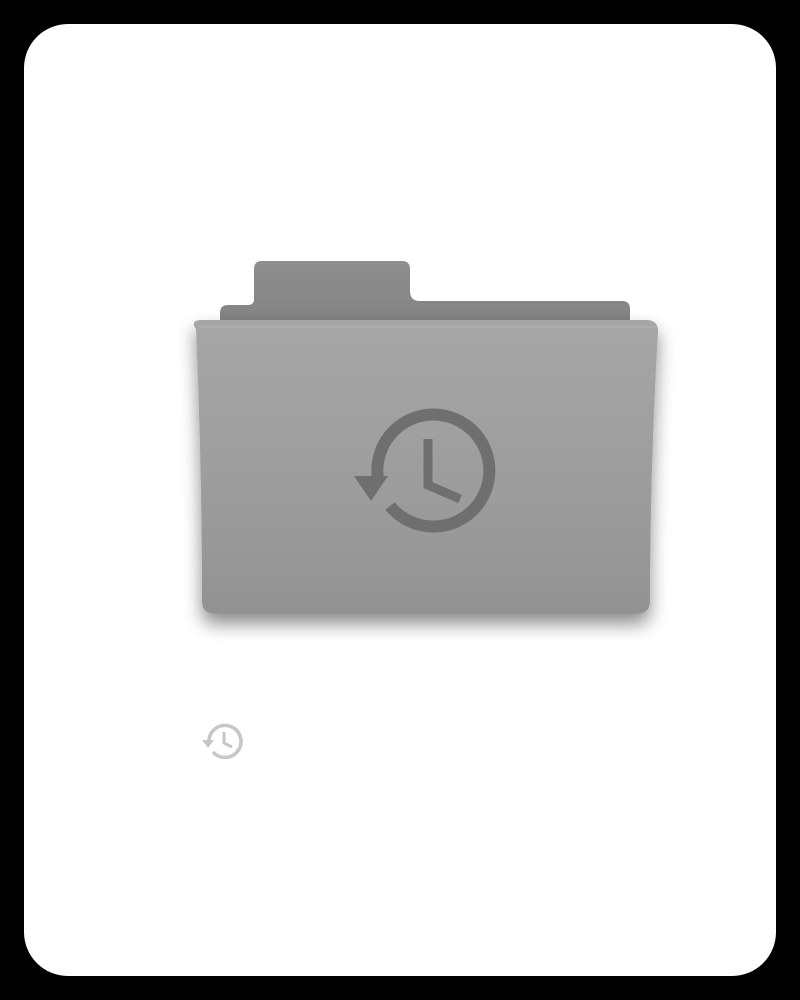  Describe the element at coordinates (222, 741) in the screenshot. I see `history-icon` at that location.